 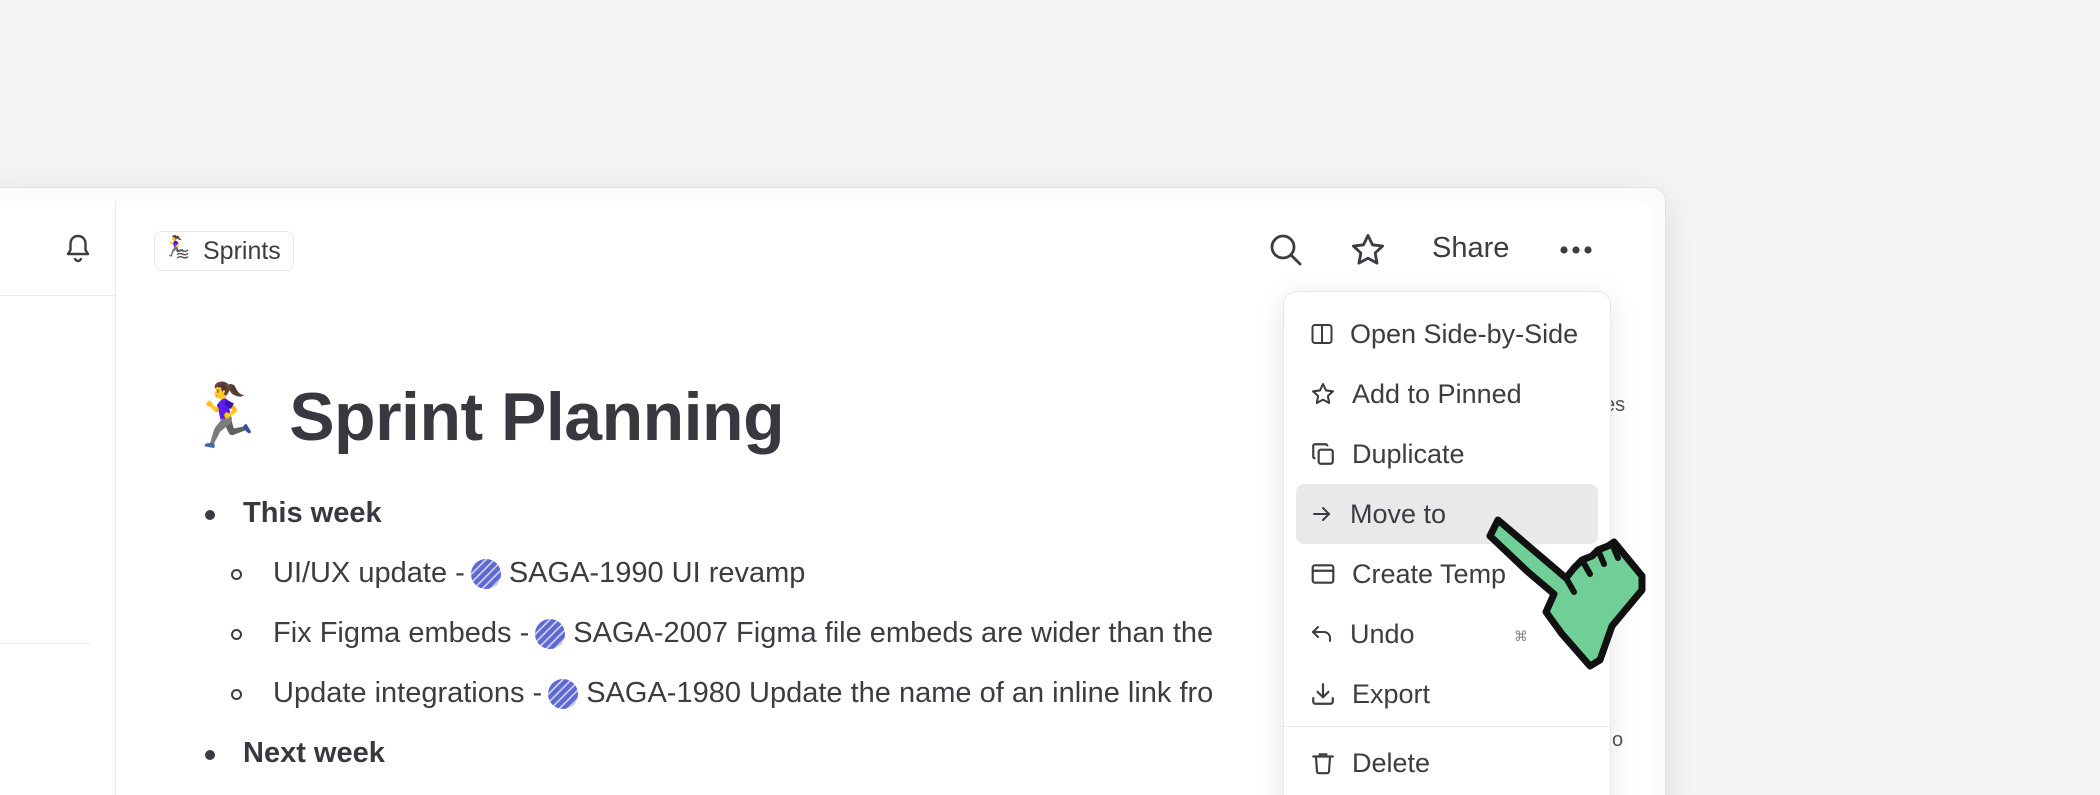 I want to click on export-icon, so click(x=1323, y=694).